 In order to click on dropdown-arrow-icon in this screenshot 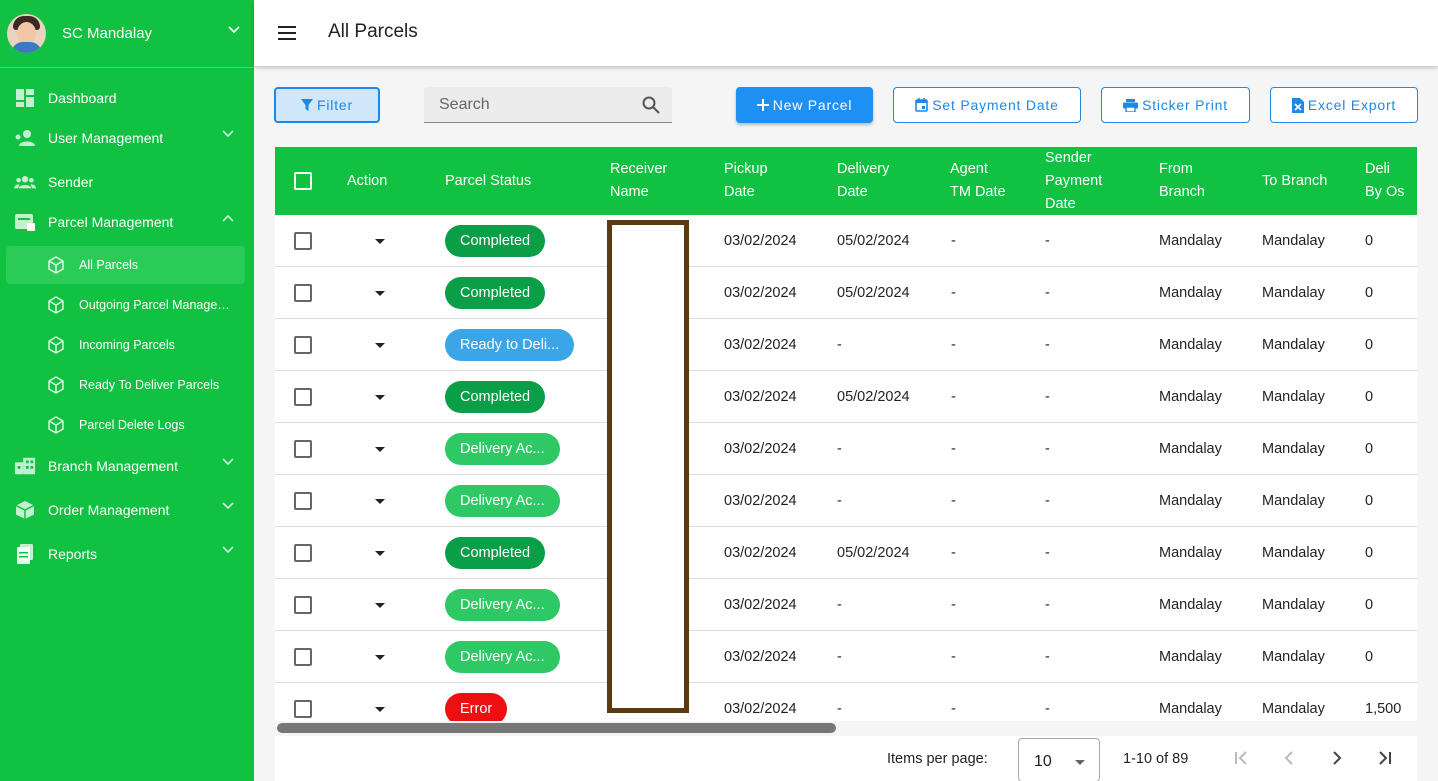, I will do `click(1080, 762)`.